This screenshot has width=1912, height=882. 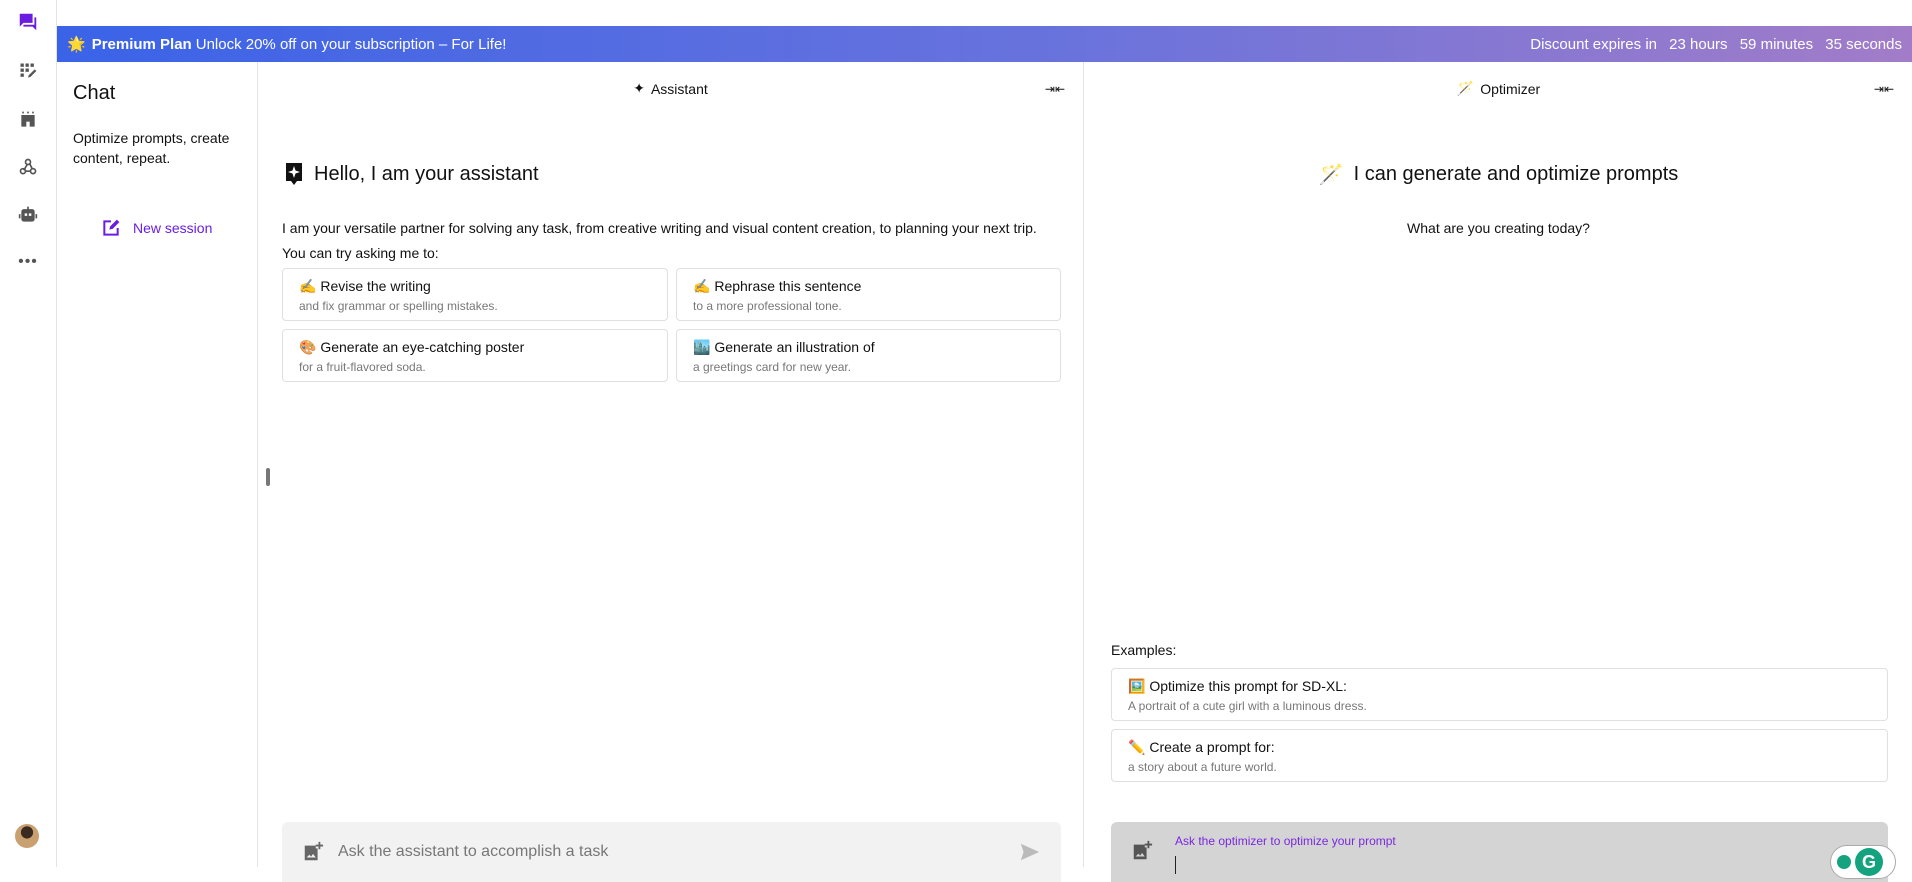 I want to click on card-subtitle: a greetings card for new year., so click(x=772, y=367).